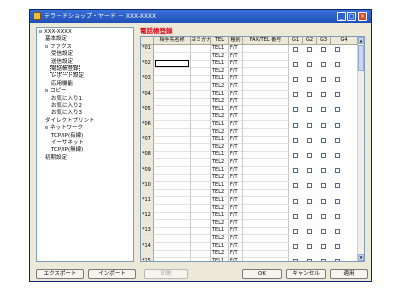  What do you see at coordinates (310, 41) in the screenshot?
I see `column-header: G2` at bounding box center [310, 41].